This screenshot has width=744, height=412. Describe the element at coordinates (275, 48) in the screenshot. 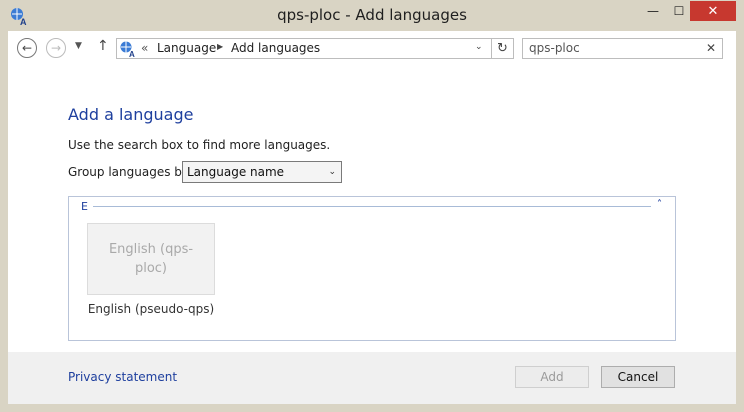

I see `breadcrumb-add-languages: Add languages` at that location.